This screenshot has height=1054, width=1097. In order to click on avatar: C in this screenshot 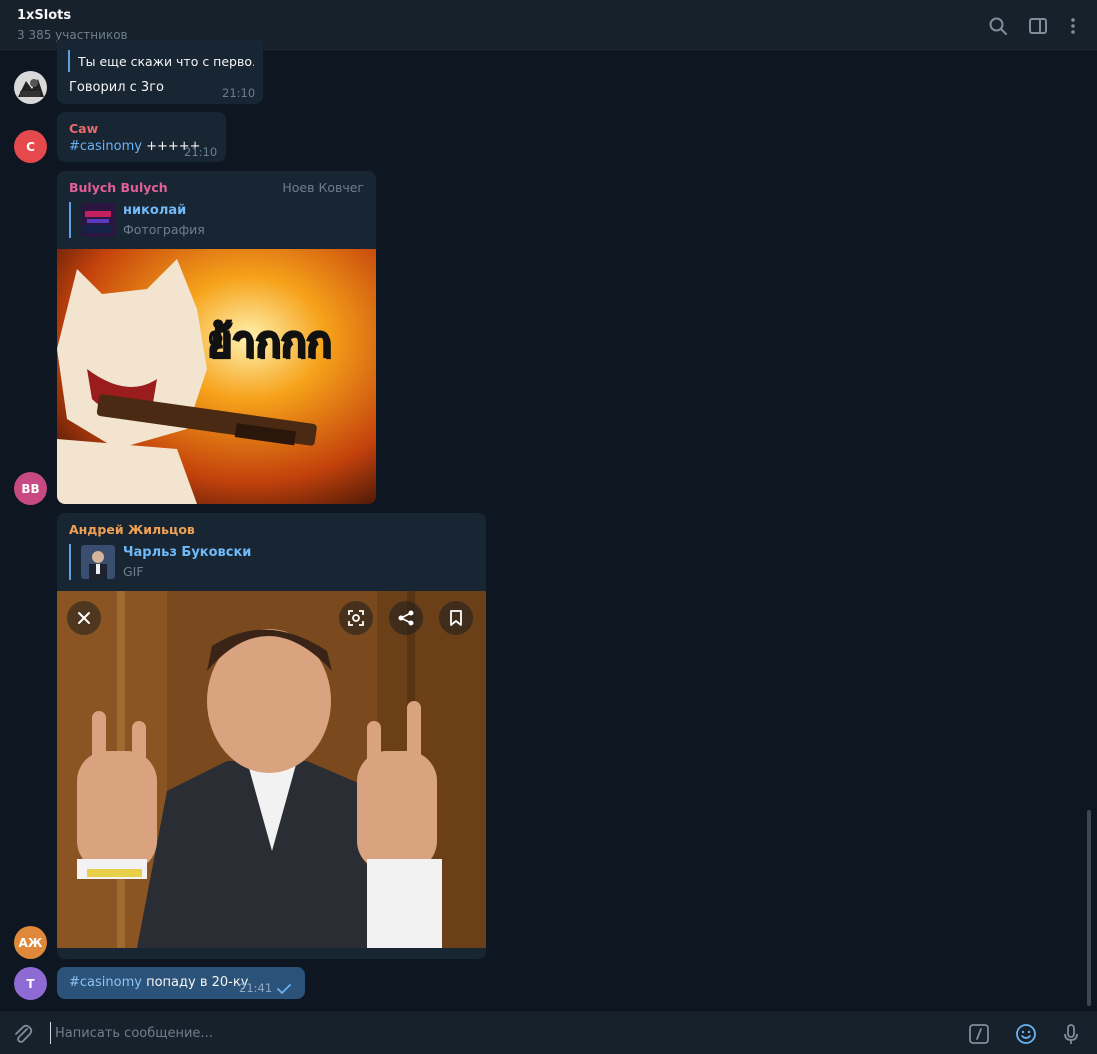, I will do `click(30, 146)`.